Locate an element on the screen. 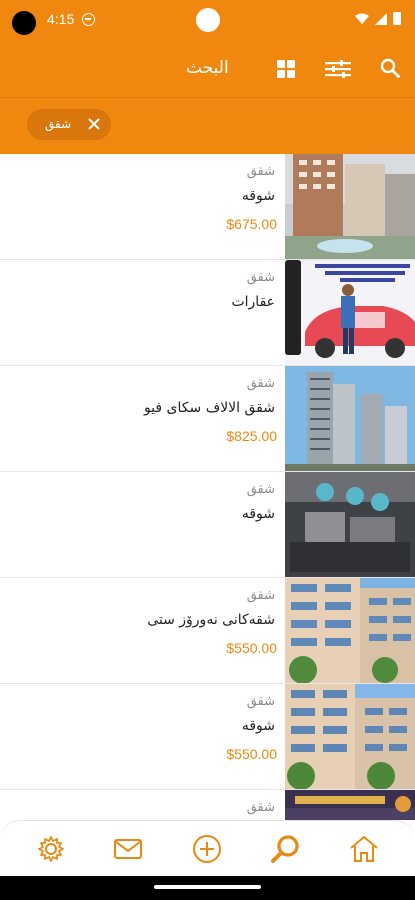  listing-row: شقق شوقە is located at coordinates (207, 525).